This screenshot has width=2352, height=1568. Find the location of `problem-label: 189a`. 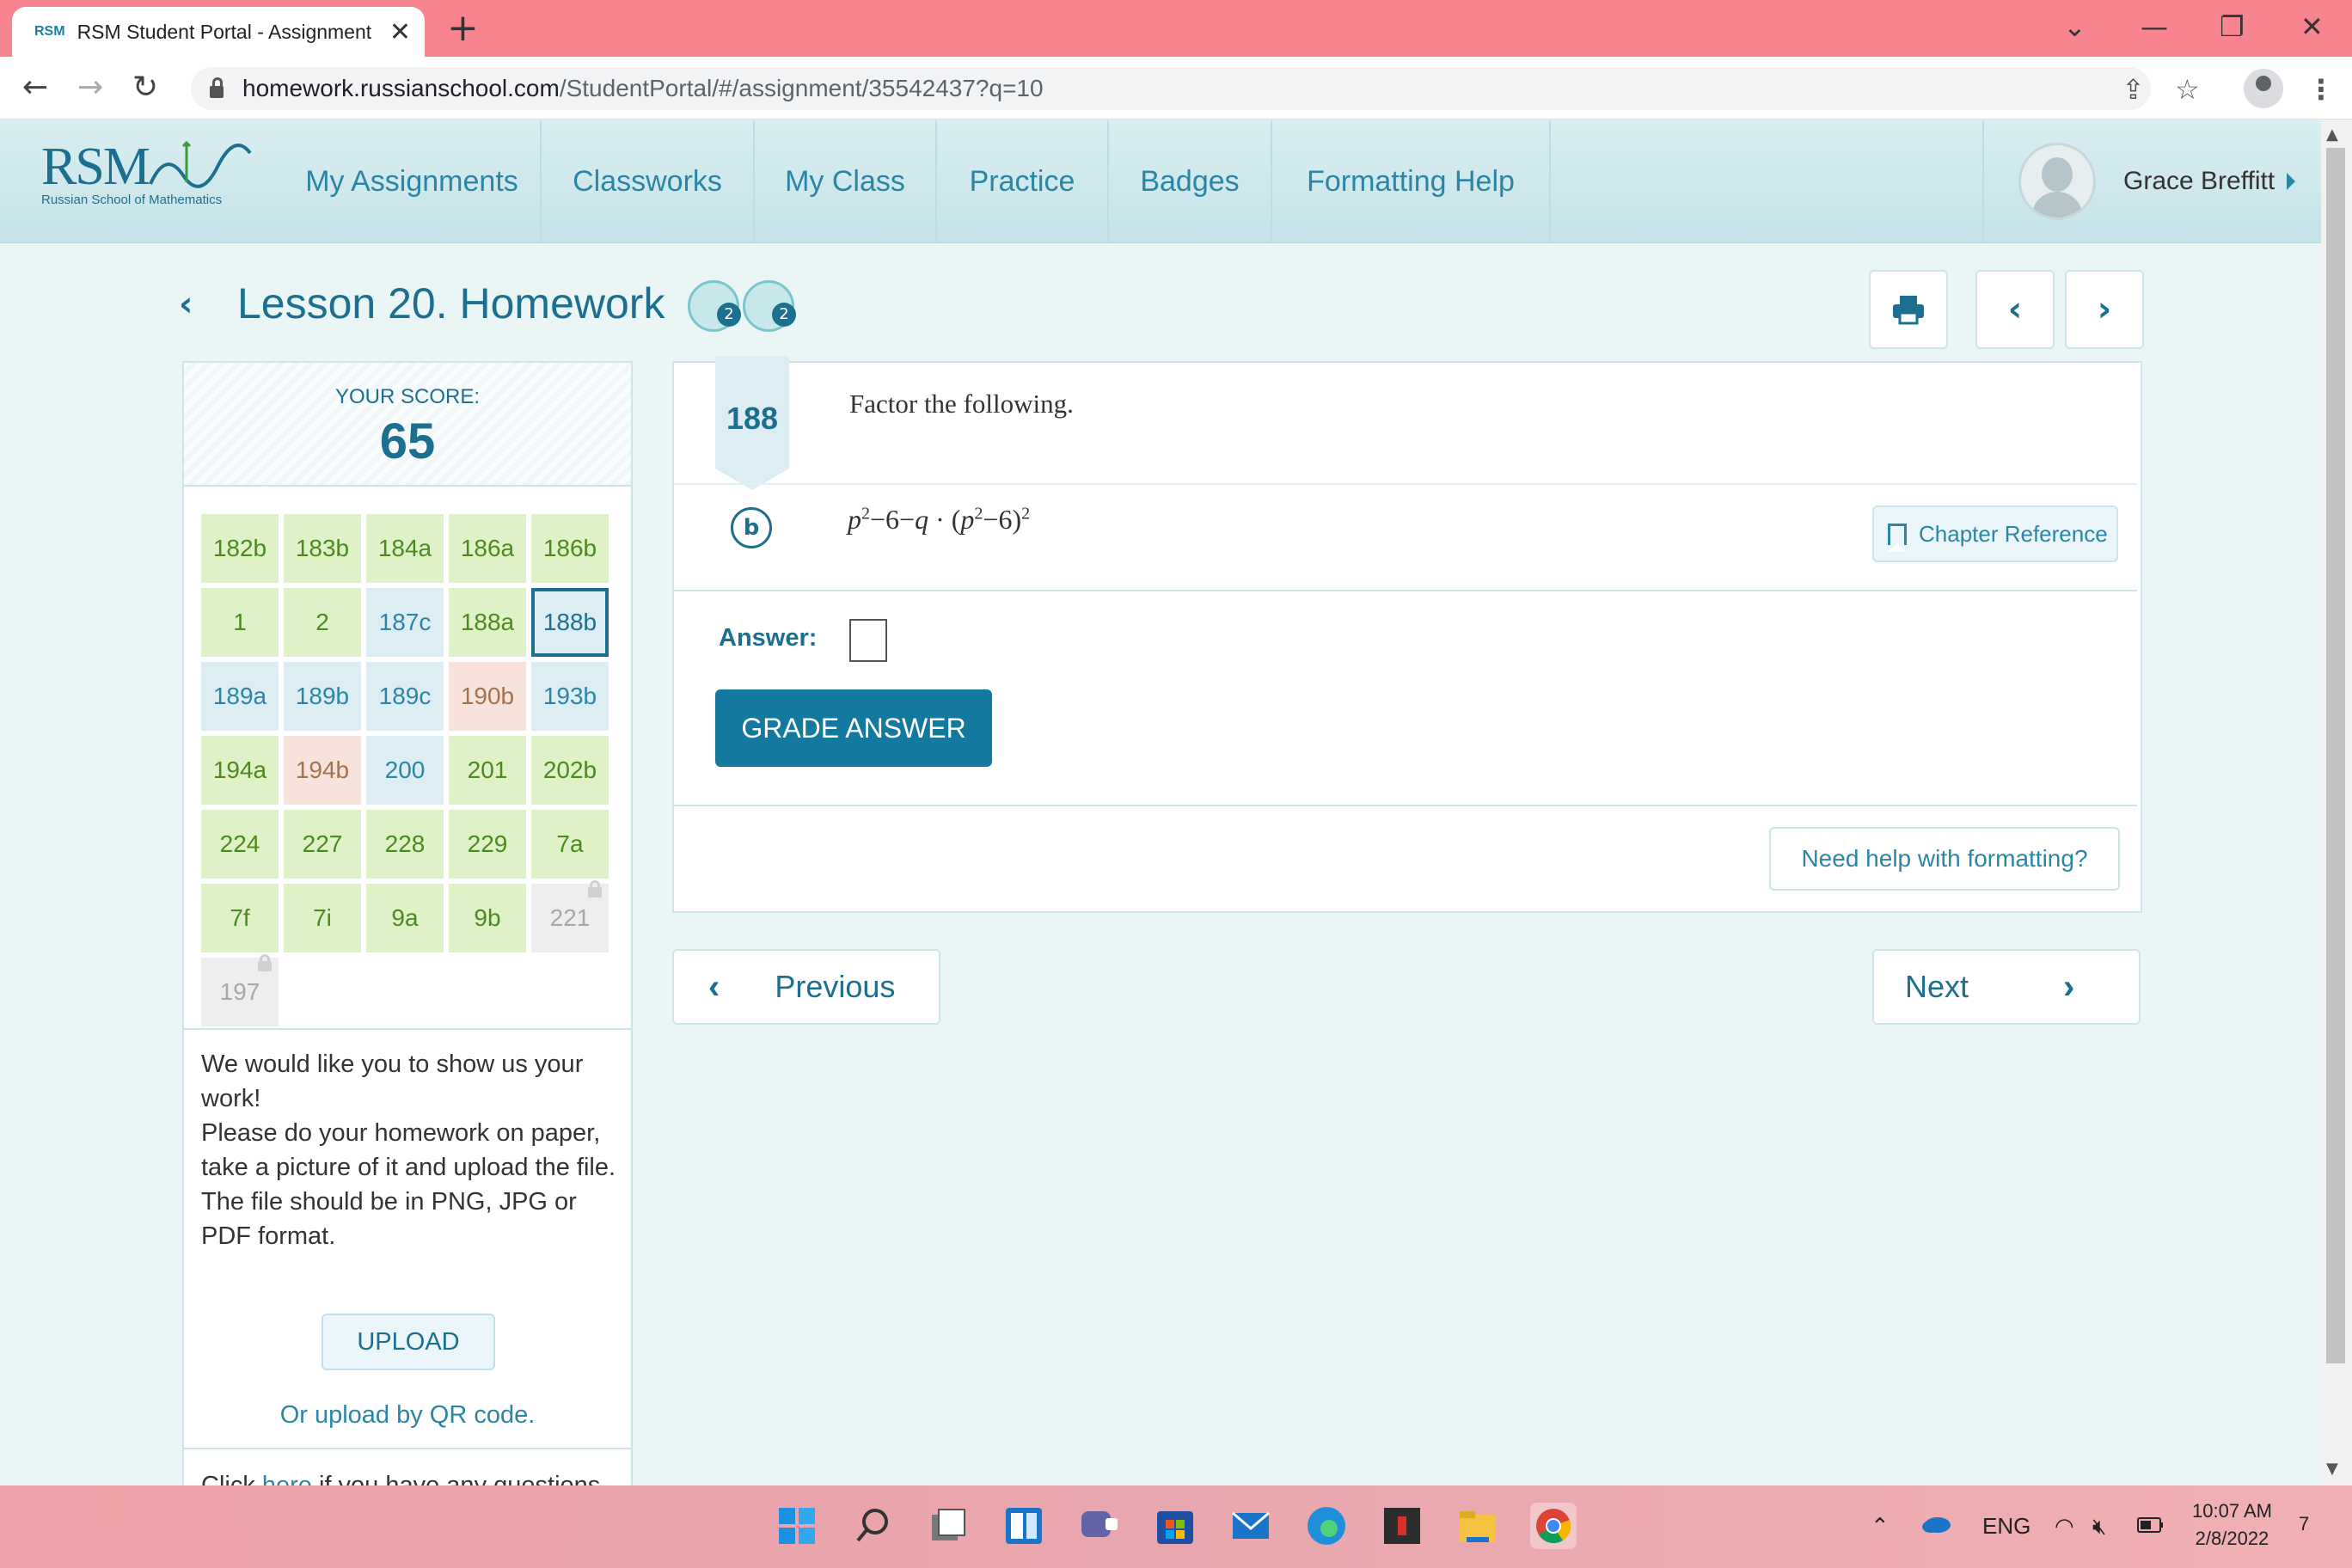

problem-label: 189a is located at coordinates (239, 696).